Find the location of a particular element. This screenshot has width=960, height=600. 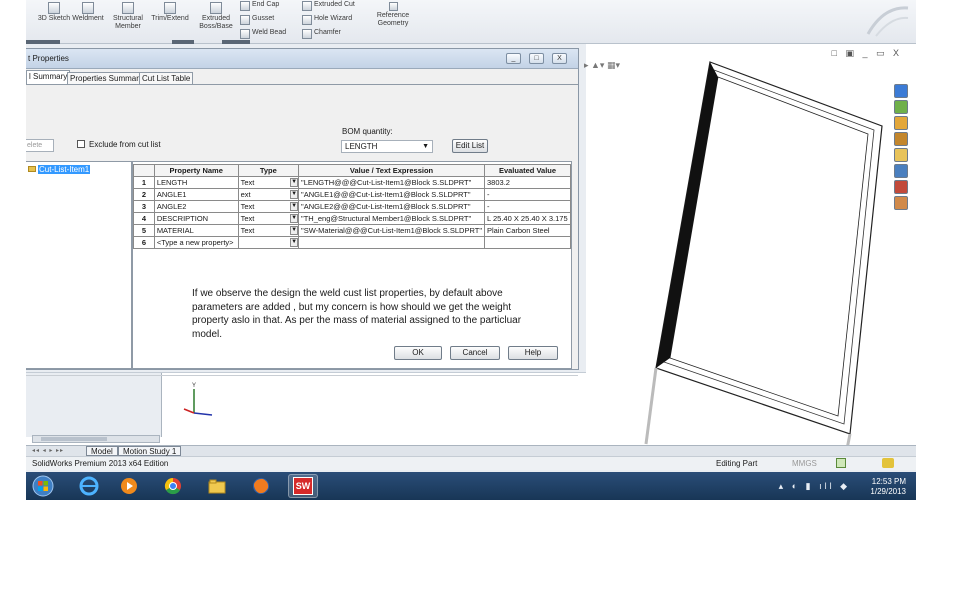

resources-icon is located at coordinates (901, 91).